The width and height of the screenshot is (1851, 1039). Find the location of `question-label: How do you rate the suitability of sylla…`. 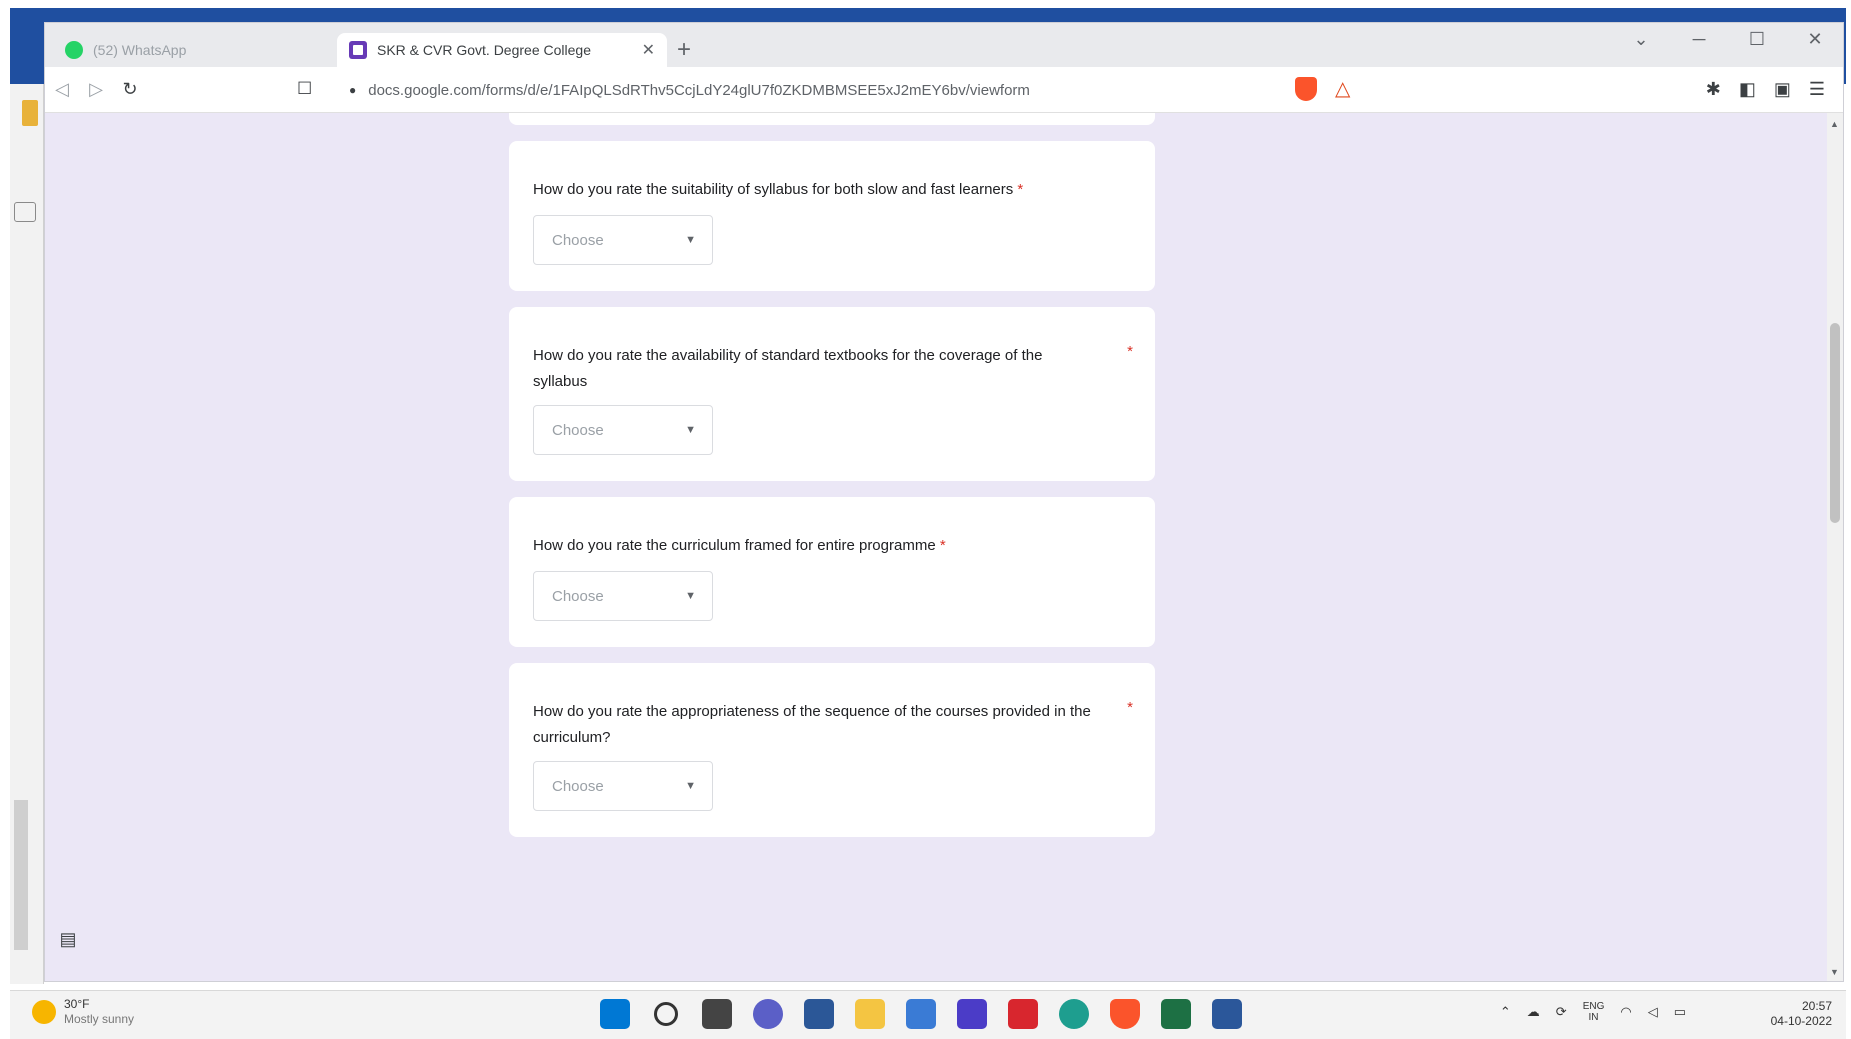

question-label: How do you rate the suitability of sylla… is located at coordinates (773, 189).